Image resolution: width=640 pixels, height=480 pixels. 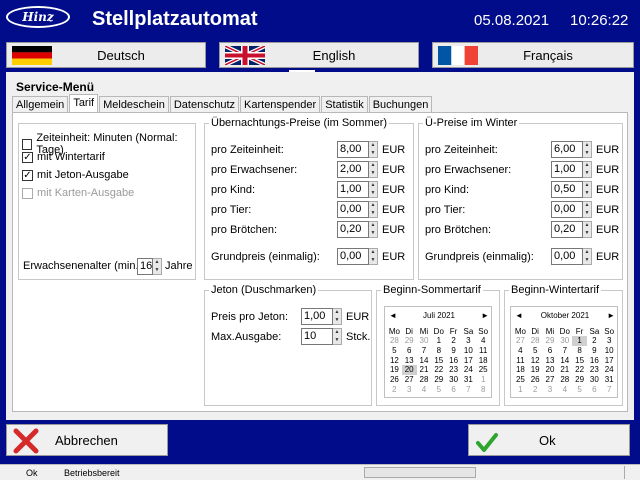 I want to click on tab-allgemein: Allgemein, so click(x=40, y=104).